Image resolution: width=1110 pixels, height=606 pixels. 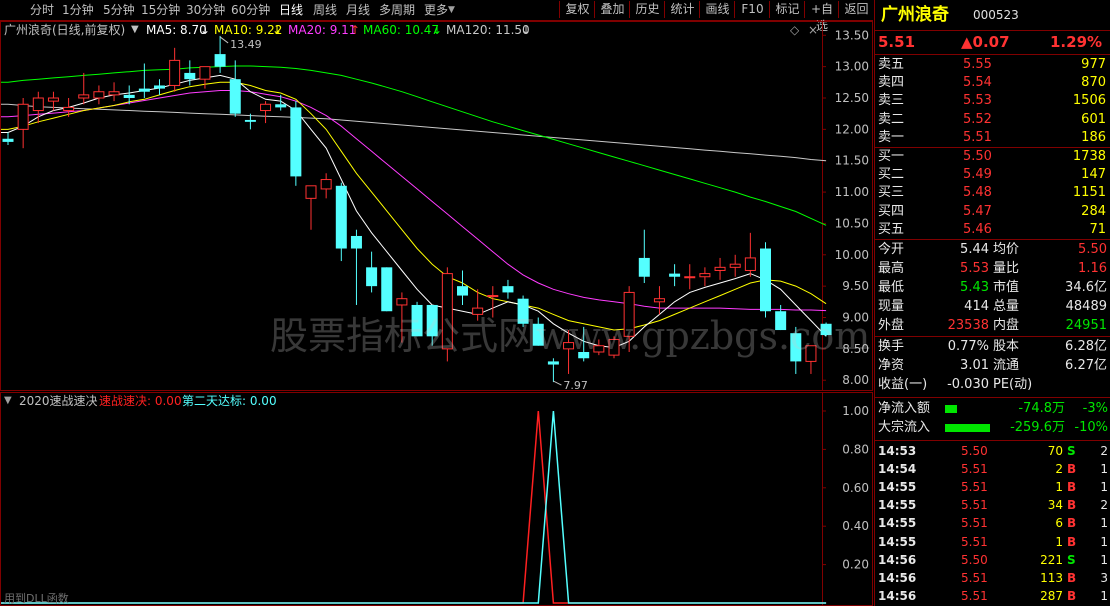 What do you see at coordinates (436, 10) in the screenshot?
I see `period-tab-10: 更多` at bounding box center [436, 10].